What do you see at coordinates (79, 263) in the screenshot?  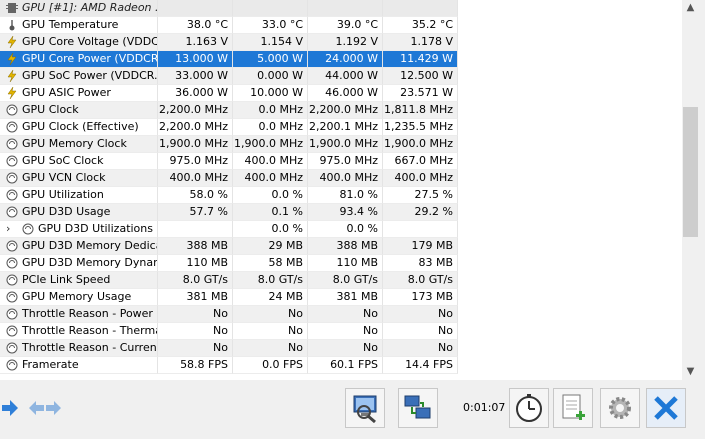 I see `sensor-name-cell: GPU D3D Memory Dynamic` at bounding box center [79, 263].